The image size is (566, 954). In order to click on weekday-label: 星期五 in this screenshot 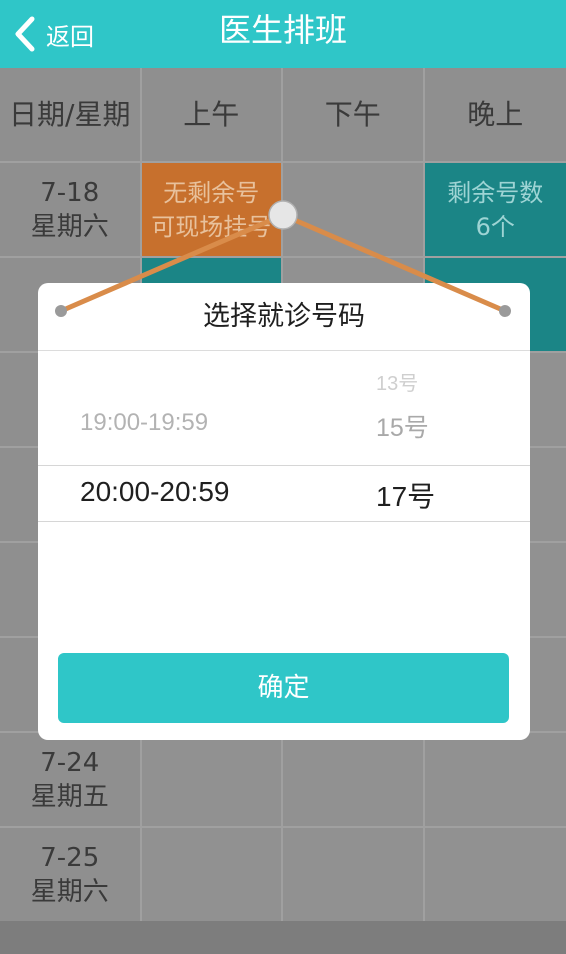, I will do `click(69, 796)`.